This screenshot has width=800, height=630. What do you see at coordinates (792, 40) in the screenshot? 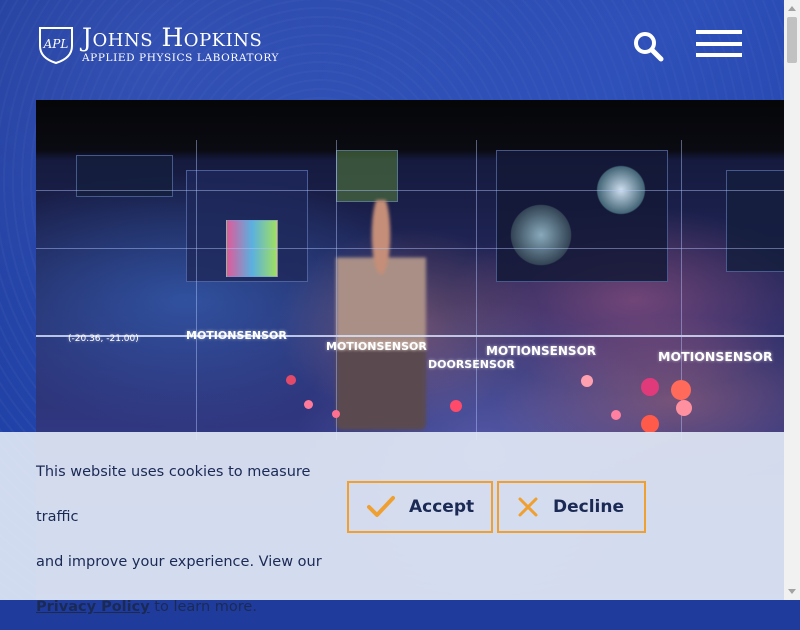
I see `scrollbar-thumb` at bounding box center [792, 40].